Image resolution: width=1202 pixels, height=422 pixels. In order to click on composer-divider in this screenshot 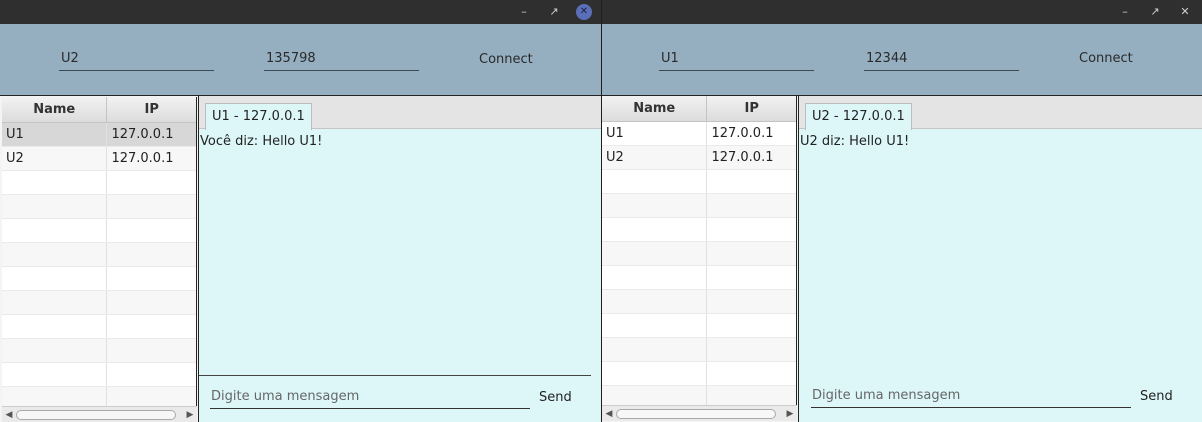, I will do `click(395, 375)`.